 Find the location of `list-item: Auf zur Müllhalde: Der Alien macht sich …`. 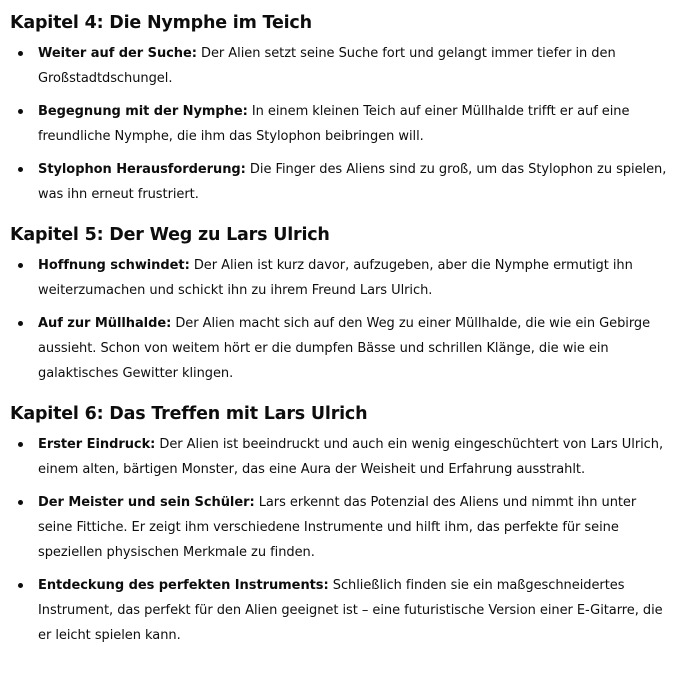

list-item: Auf zur Müllhalde: Der Alien macht sich … is located at coordinates (340, 348).